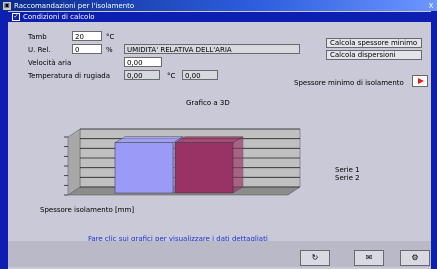  What do you see at coordinates (143, 62) in the screenshot?
I see `velocita-input: 0,00` at bounding box center [143, 62].